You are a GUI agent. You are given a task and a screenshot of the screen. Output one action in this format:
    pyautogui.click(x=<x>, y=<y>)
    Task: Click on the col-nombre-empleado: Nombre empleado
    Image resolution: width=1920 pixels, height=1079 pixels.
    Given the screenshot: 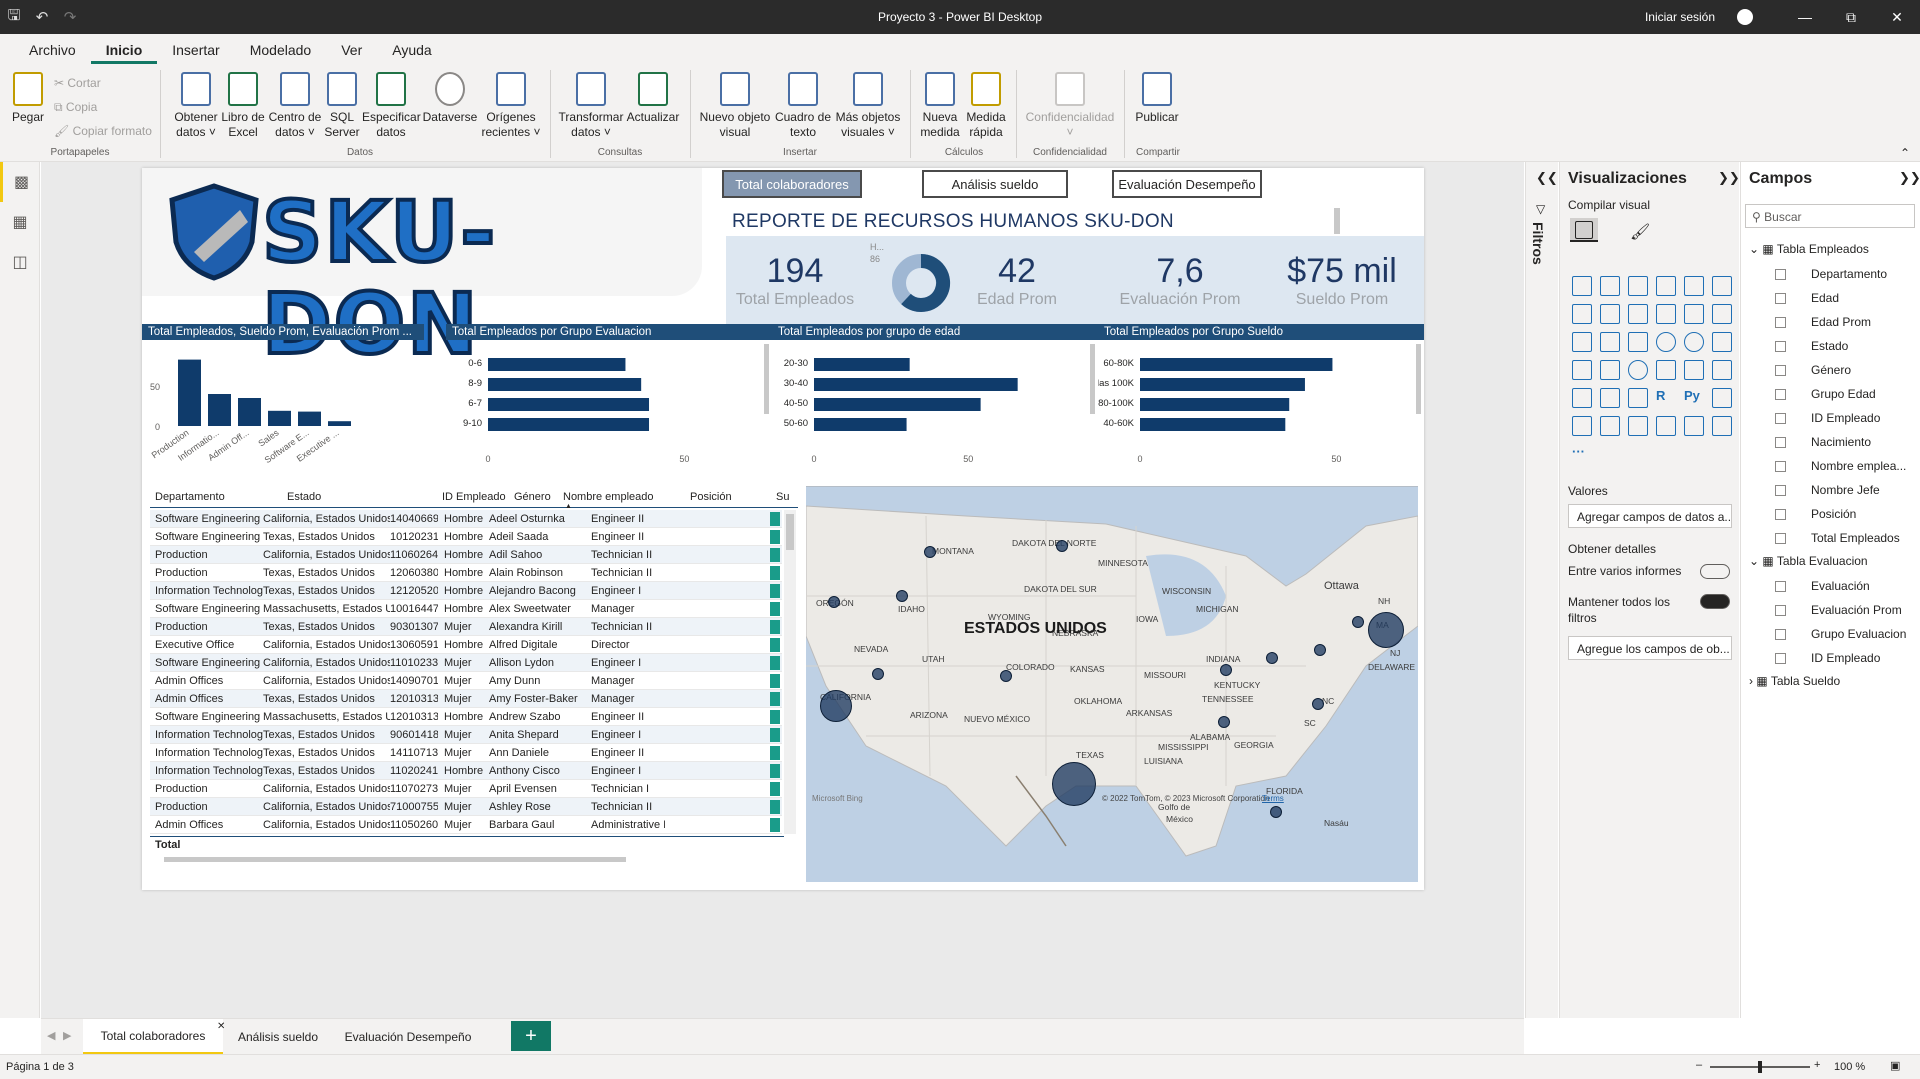 What is the action you would take?
    pyautogui.click(x=608, y=497)
    